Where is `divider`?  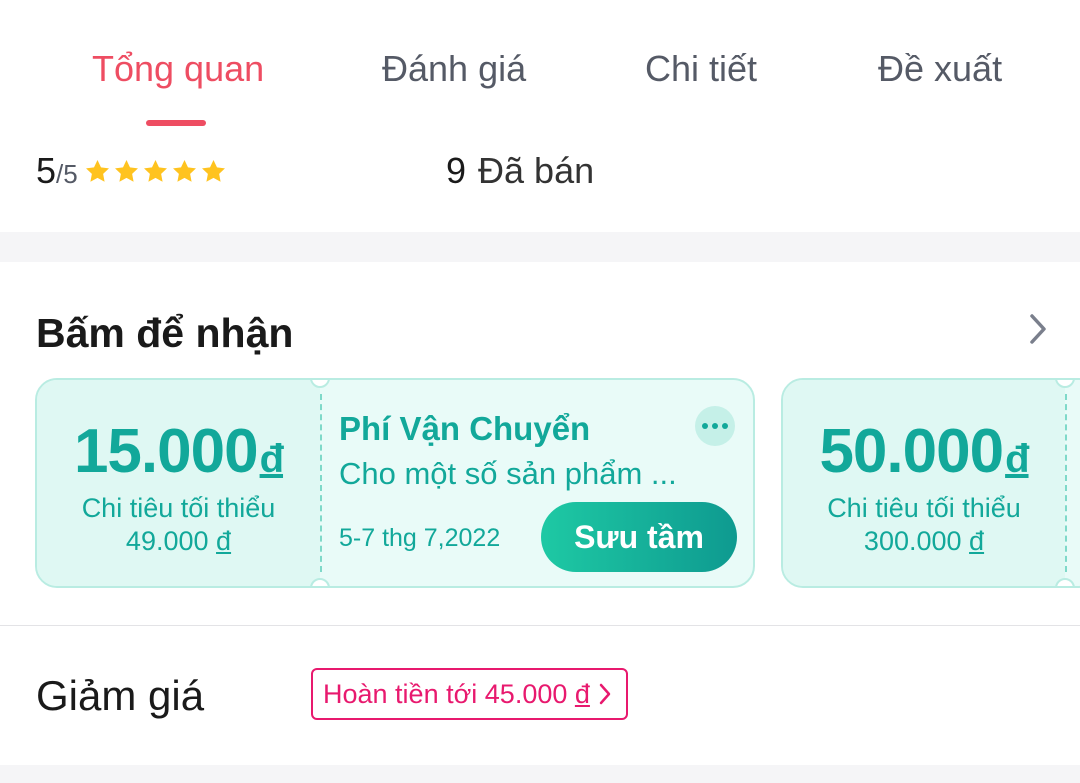 divider is located at coordinates (540, 625).